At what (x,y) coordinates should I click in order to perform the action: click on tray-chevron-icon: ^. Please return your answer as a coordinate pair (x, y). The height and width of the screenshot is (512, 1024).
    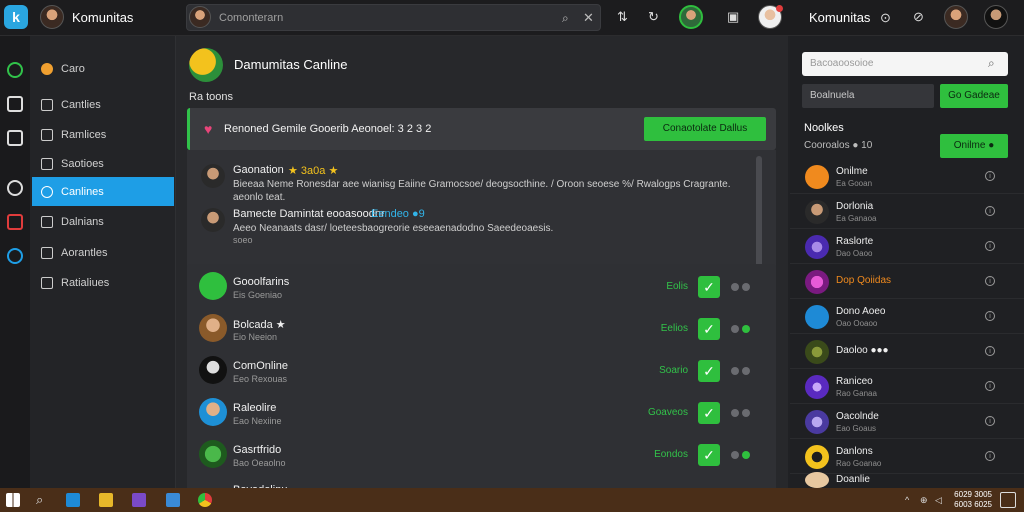
    Looking at the image, I should click on (907, 500).